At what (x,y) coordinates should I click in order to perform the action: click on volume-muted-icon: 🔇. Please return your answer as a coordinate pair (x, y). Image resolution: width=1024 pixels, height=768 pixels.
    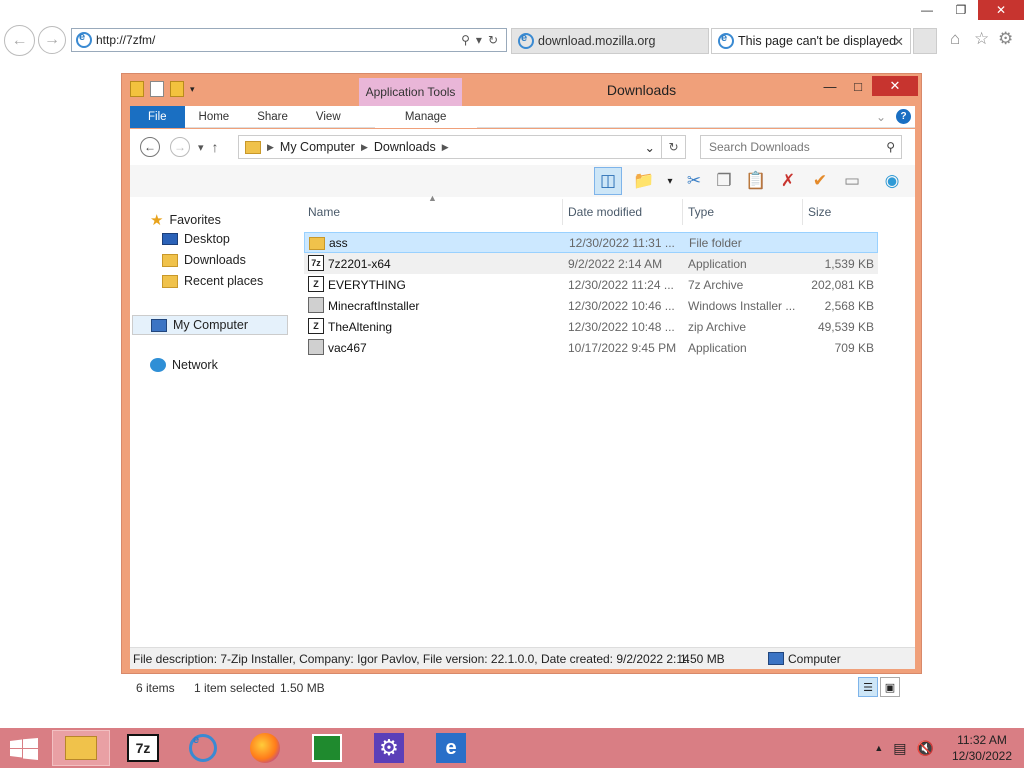
    Looking at the image, I should click on (925, 748).